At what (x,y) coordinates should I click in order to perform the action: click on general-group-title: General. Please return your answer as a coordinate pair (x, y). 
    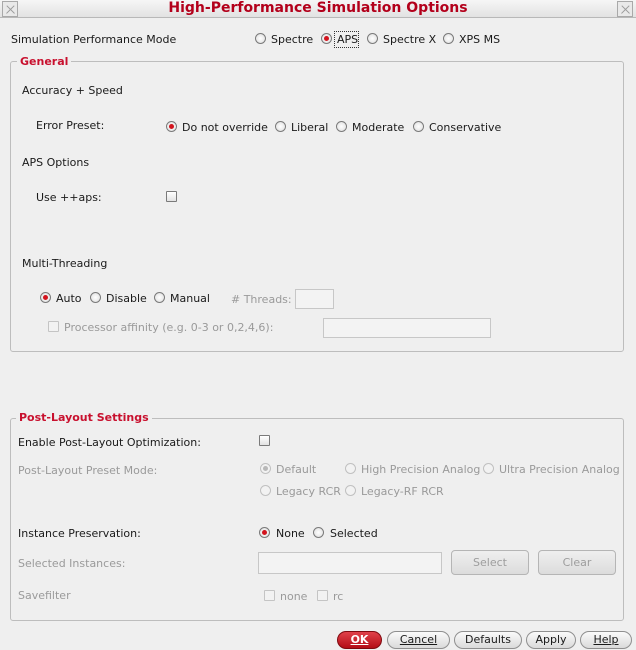
    Looking at the image, I should click on (44, 61).